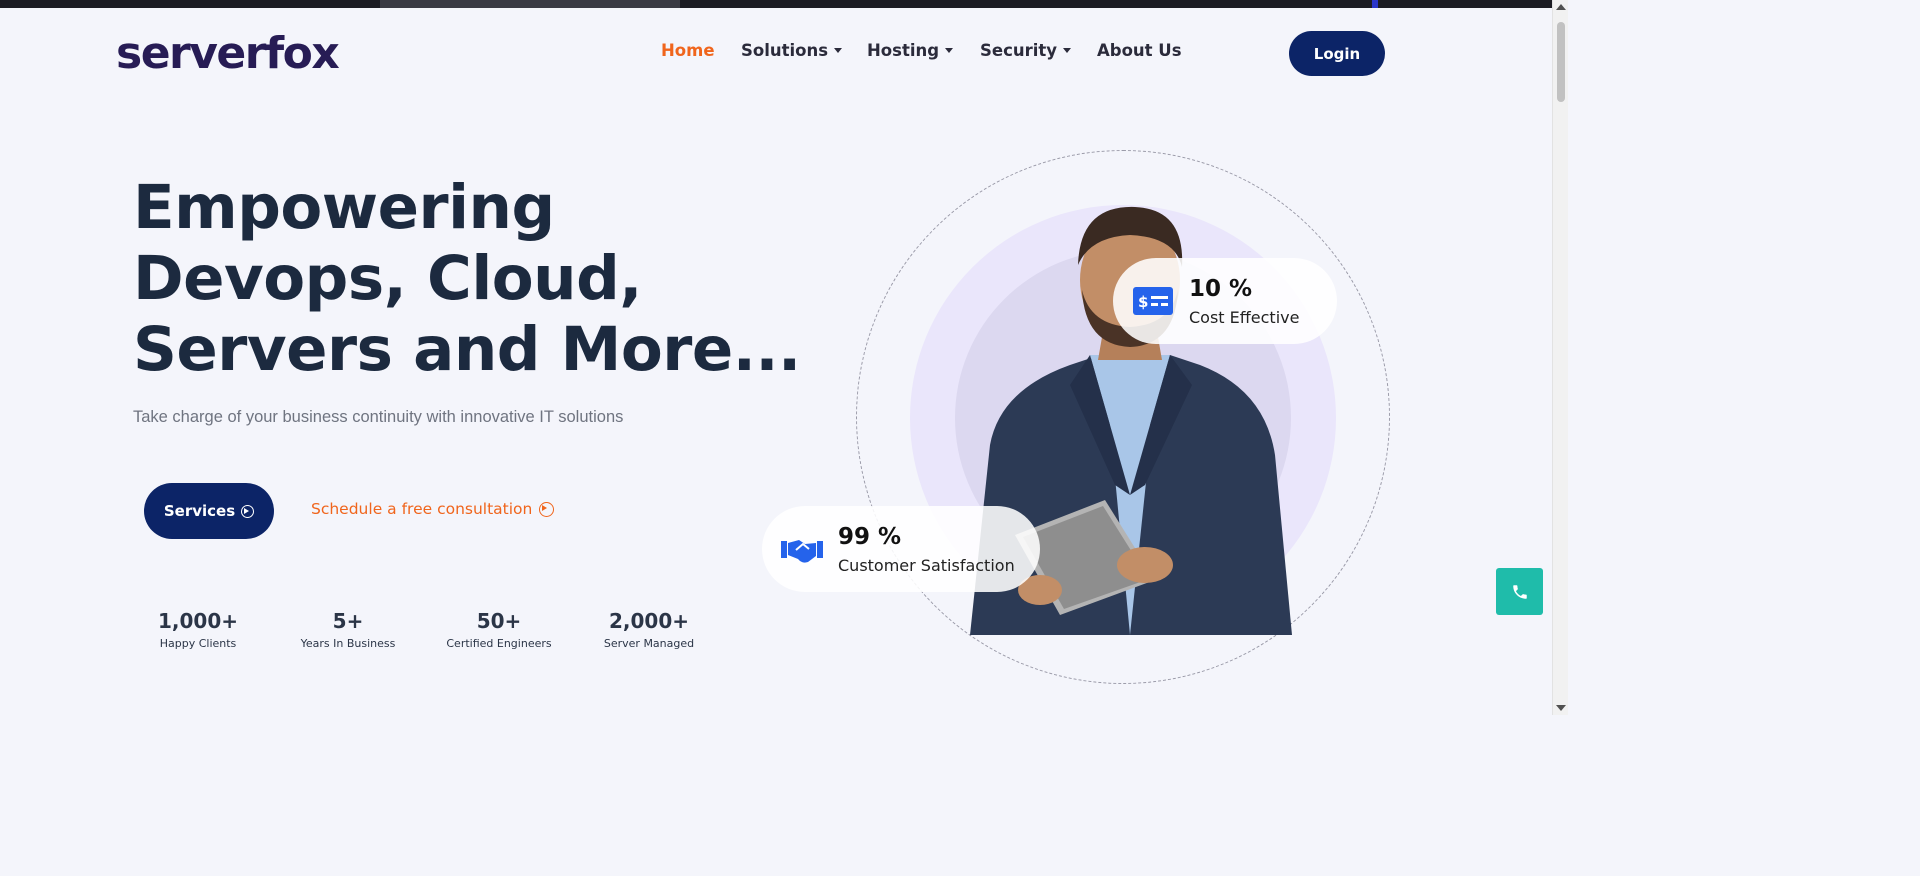  I want to click on nav-security: Security, so click(1026, 51).